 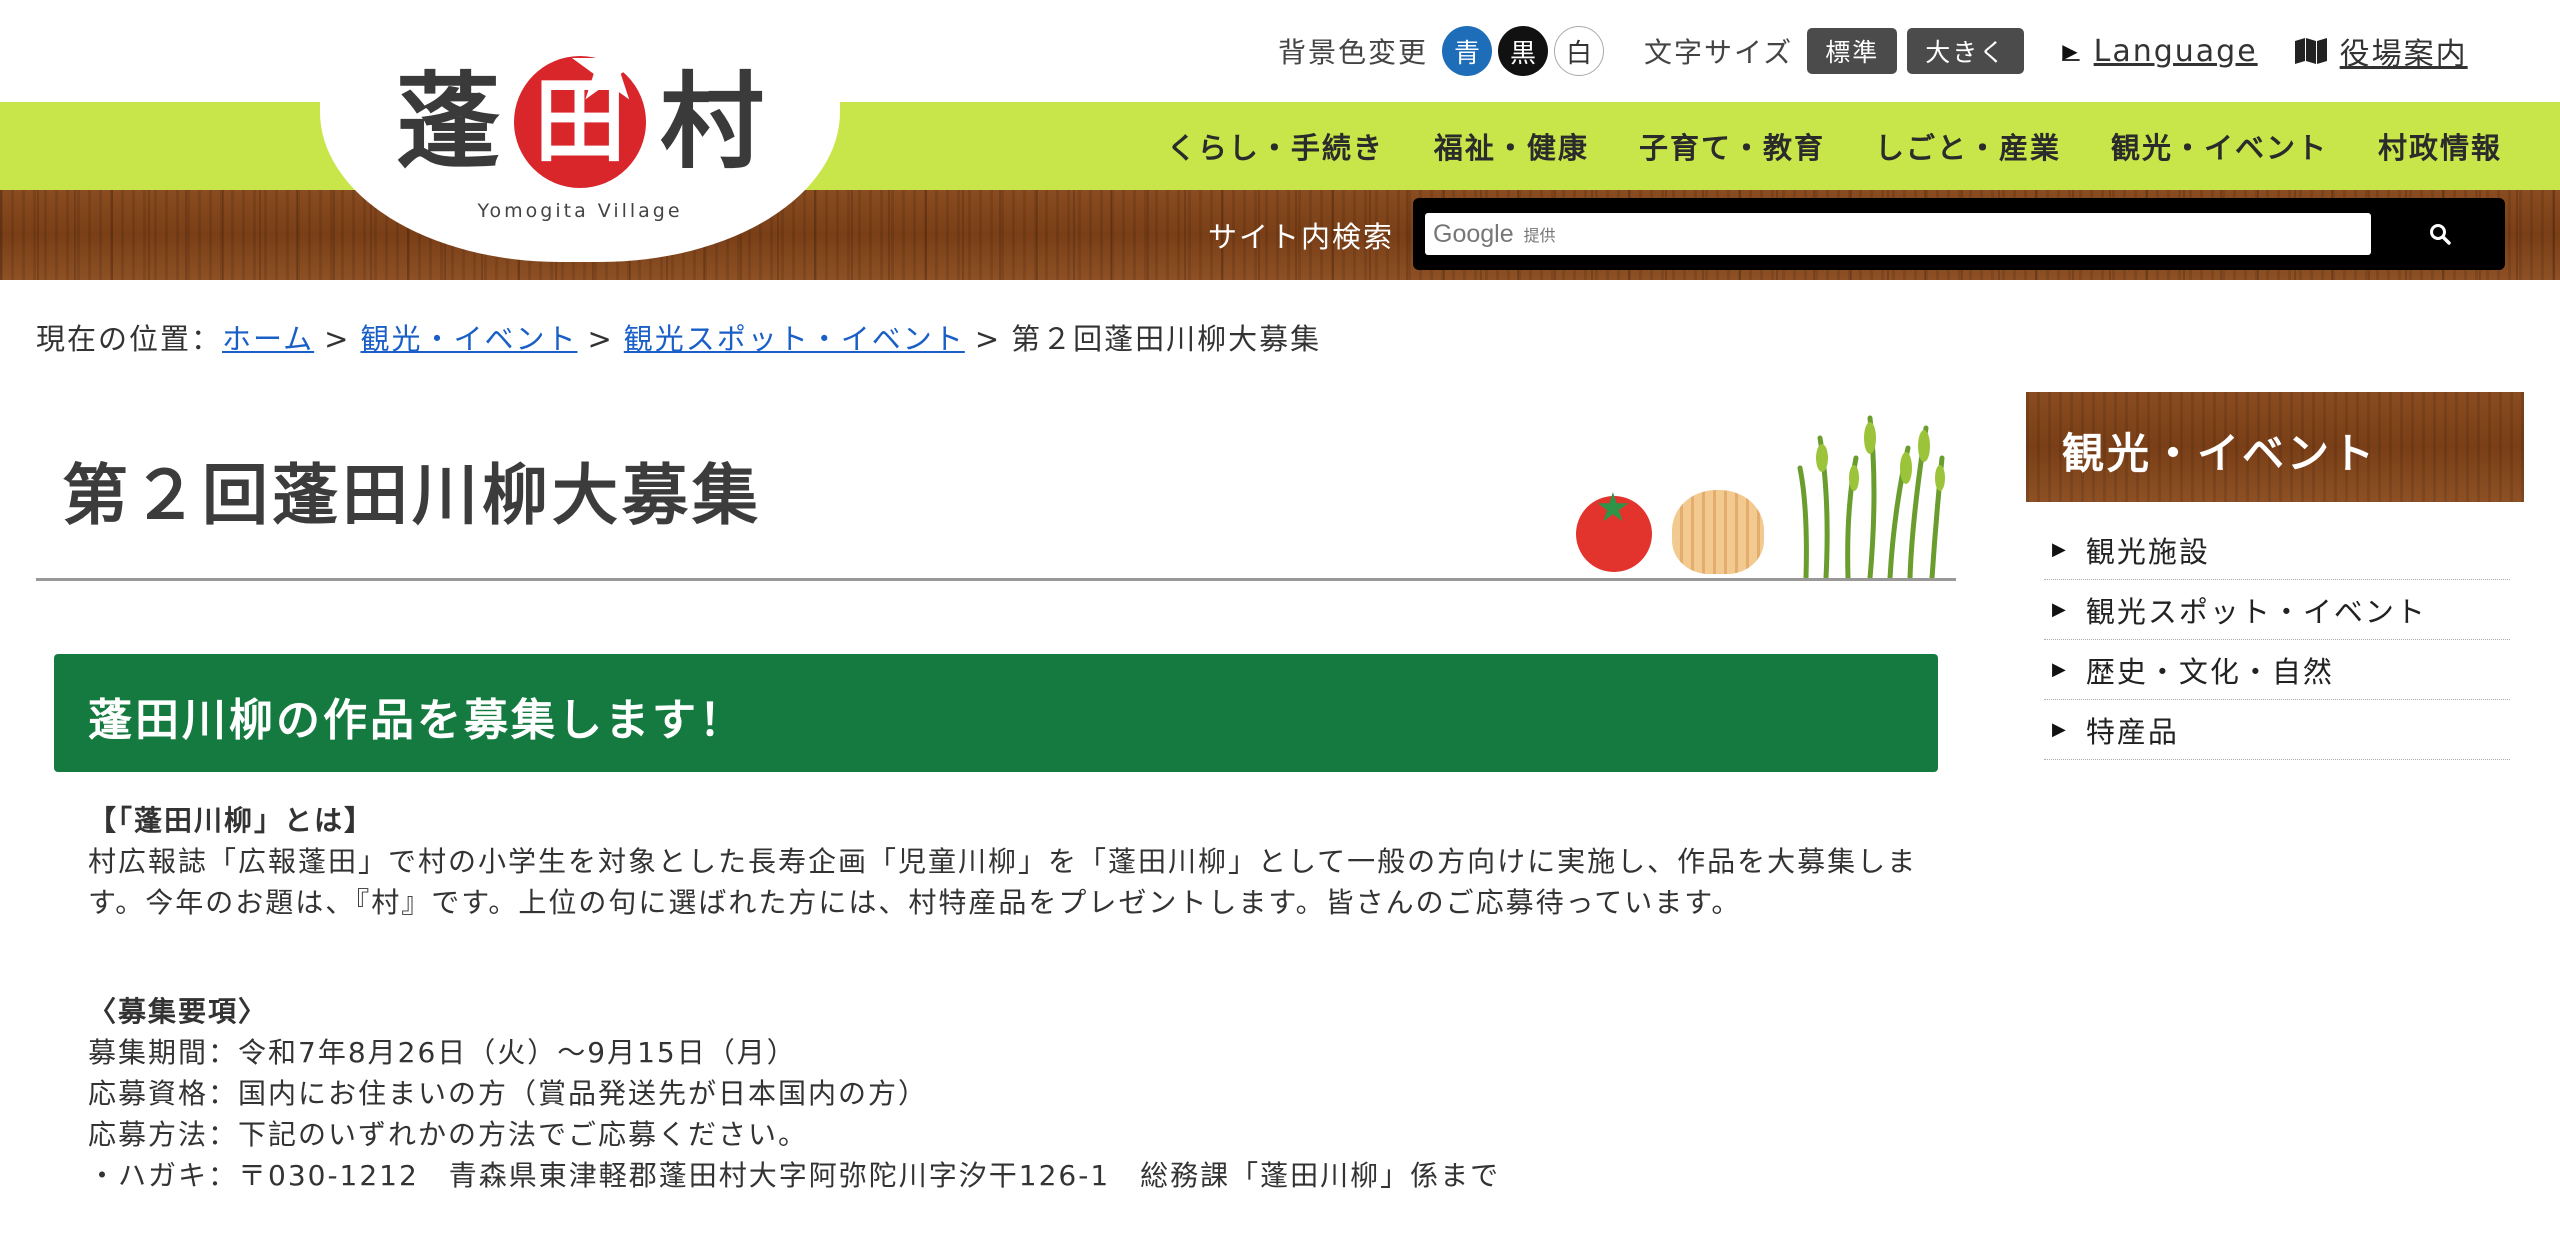 What do you see at coordinates (1945, 234) in the screenshot?
I see `search-input` at bounding box center [1945, 234].